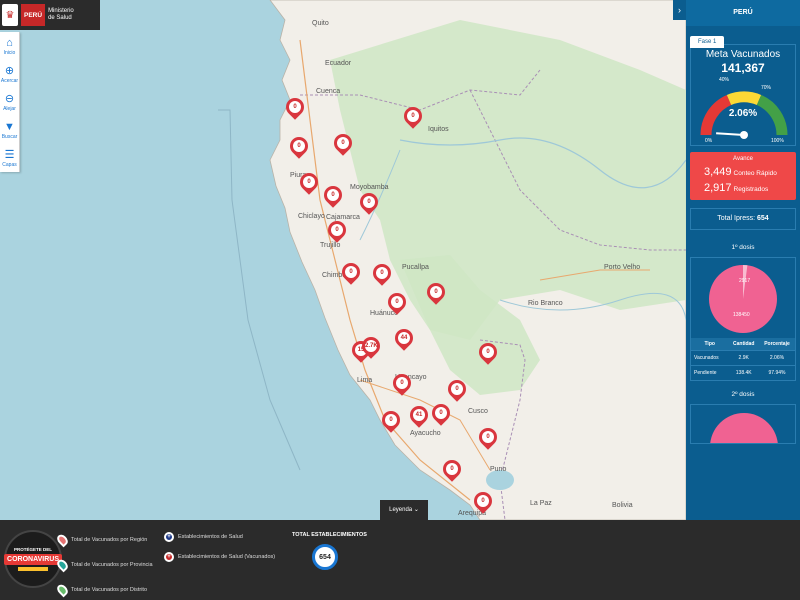  I want to click on total-ipress-label: Total Ipress:, so click(736, 218).